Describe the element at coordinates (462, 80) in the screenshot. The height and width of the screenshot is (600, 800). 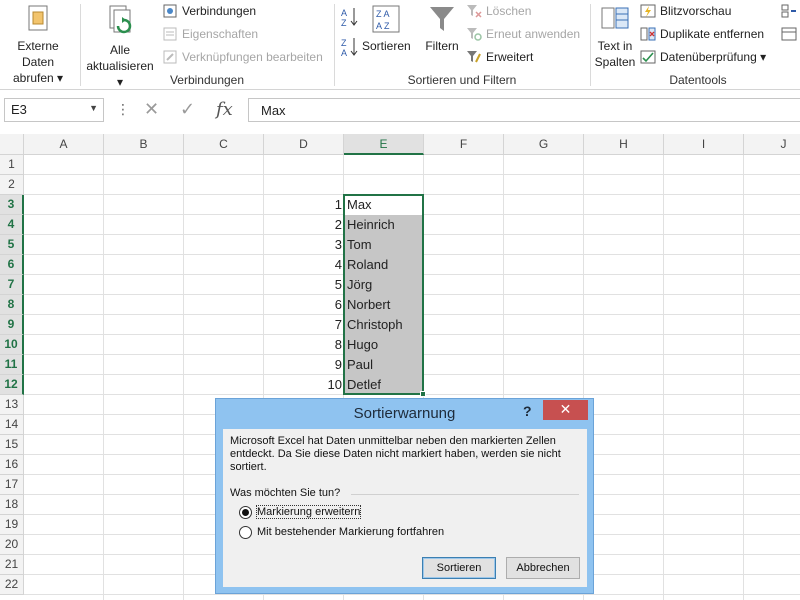
I see `sort-filter-group-label: Sortieren und Filtern` at that location.